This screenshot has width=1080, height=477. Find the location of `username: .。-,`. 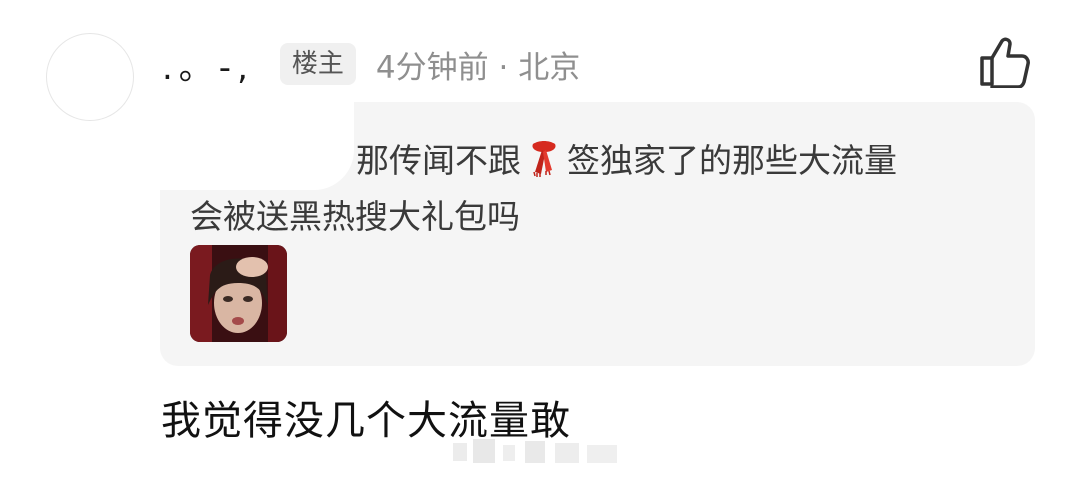

username: .。-, is located at coordinates (208, 64).